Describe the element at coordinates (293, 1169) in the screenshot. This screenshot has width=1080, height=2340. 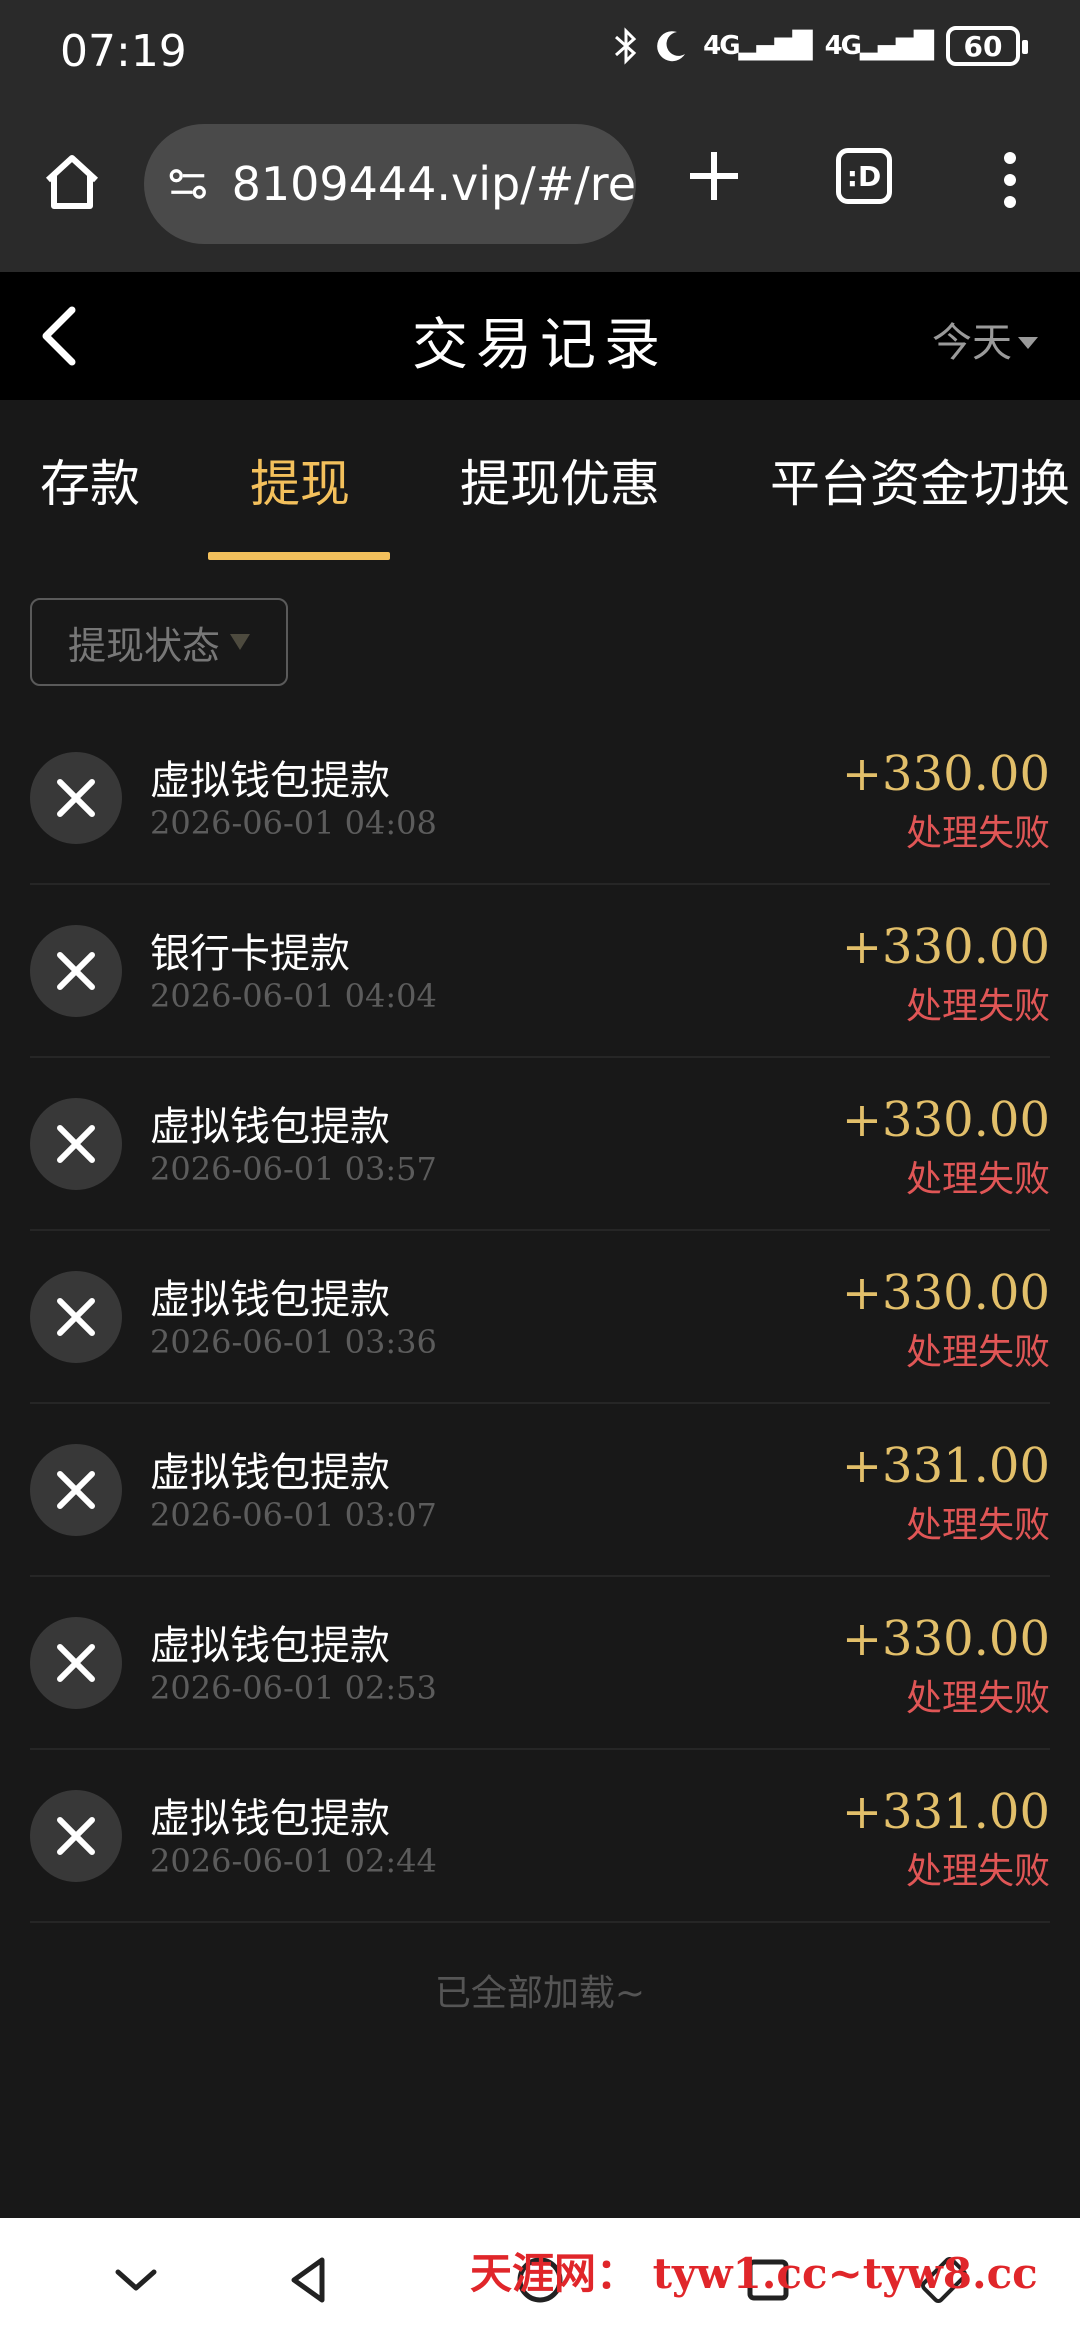
I see `transaction-time: 2026-06-01 03:57` at that location.